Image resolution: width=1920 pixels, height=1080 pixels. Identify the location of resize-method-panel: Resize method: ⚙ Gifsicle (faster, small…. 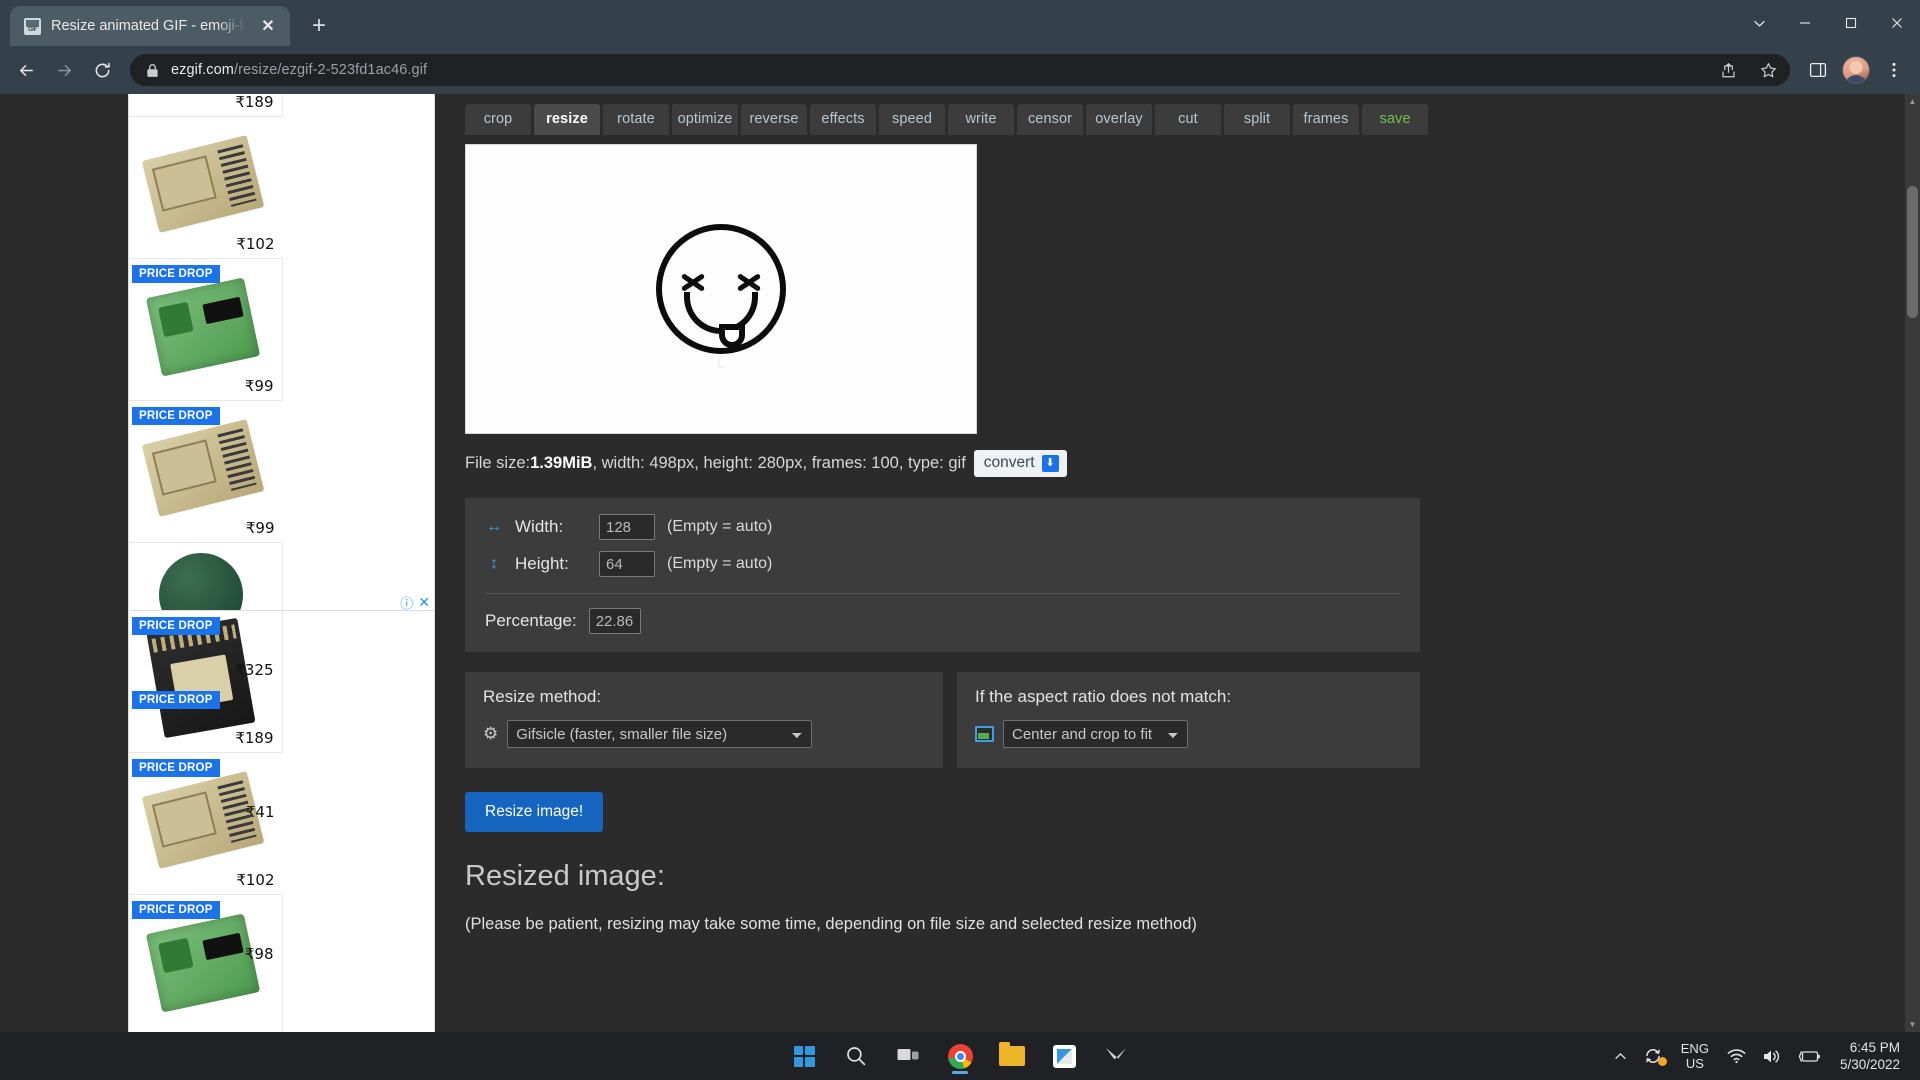
(704, 720).